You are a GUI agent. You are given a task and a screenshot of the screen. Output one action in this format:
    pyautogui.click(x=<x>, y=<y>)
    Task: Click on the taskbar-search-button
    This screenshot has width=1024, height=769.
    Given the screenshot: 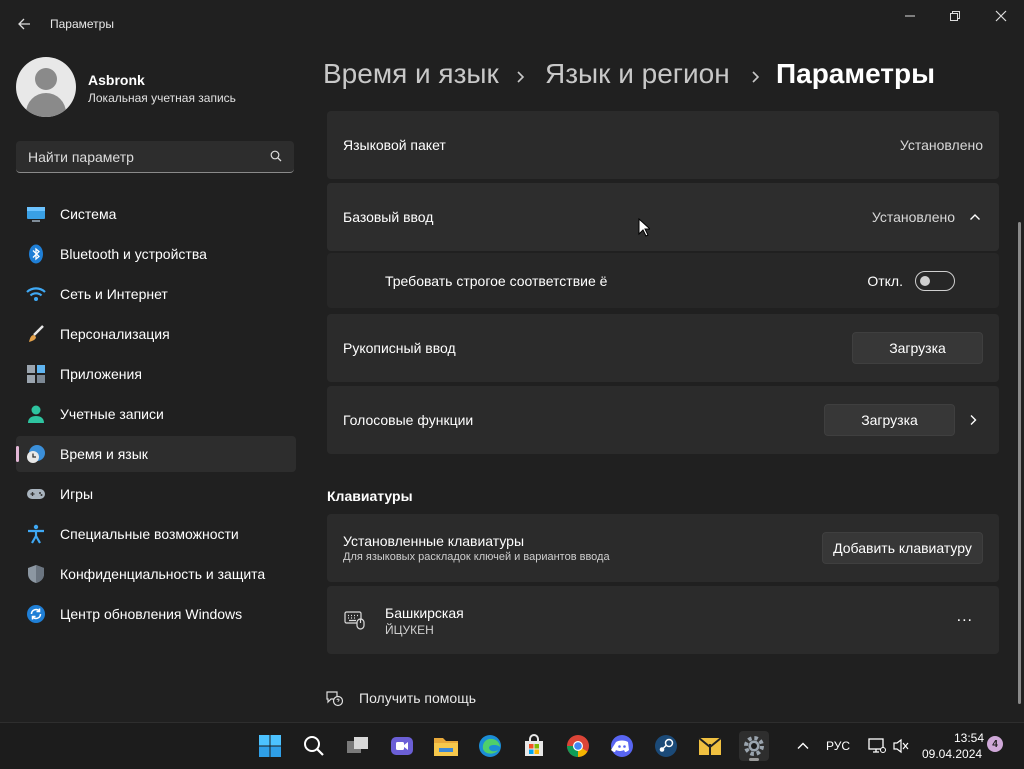 What is the action you would take?
    pyautogui.click(x=314, y=746)
    